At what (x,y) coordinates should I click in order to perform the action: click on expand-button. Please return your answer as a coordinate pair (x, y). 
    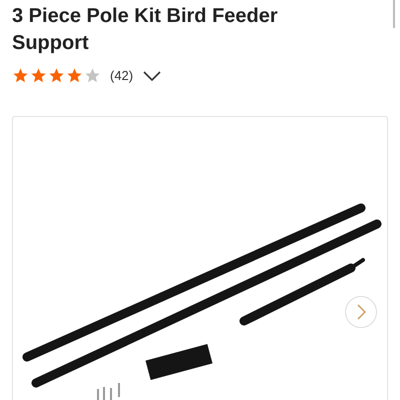
    Looking at the image, I should click on (152, 75).